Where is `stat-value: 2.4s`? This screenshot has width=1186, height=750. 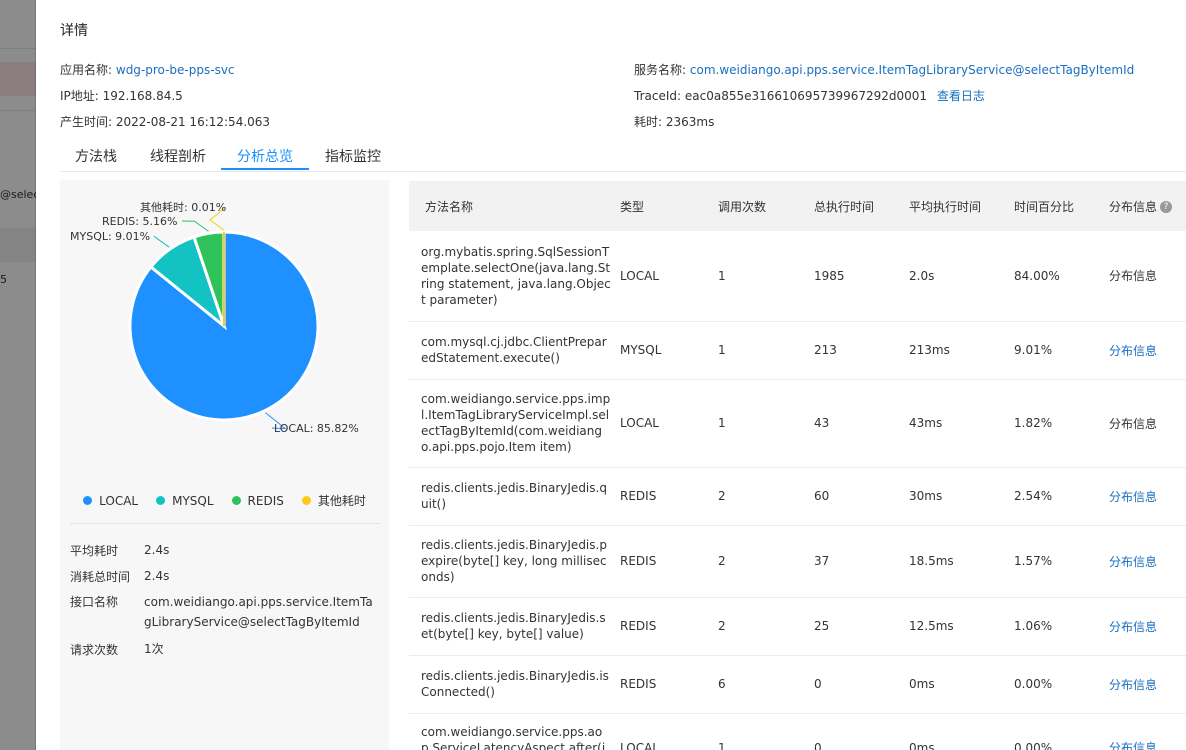
stat-value: 2.4s is located at coordinates (157, 550).